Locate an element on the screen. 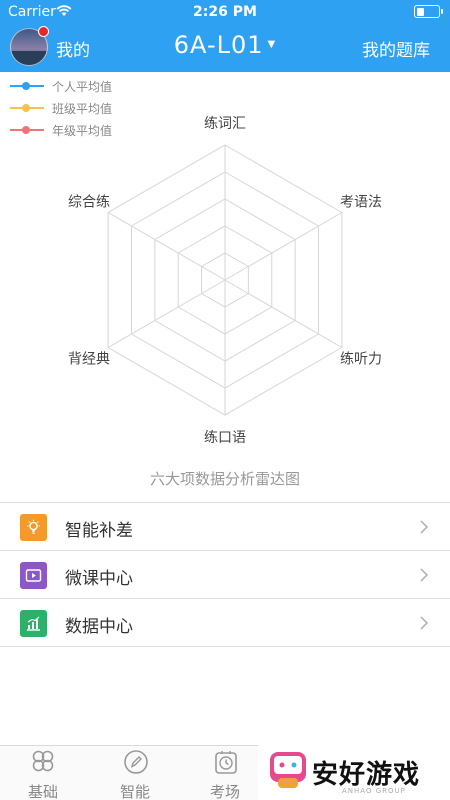 This screenshot has height=800, width=450. radar-axis-label: 练听力 is located at coordinates (361, 360).